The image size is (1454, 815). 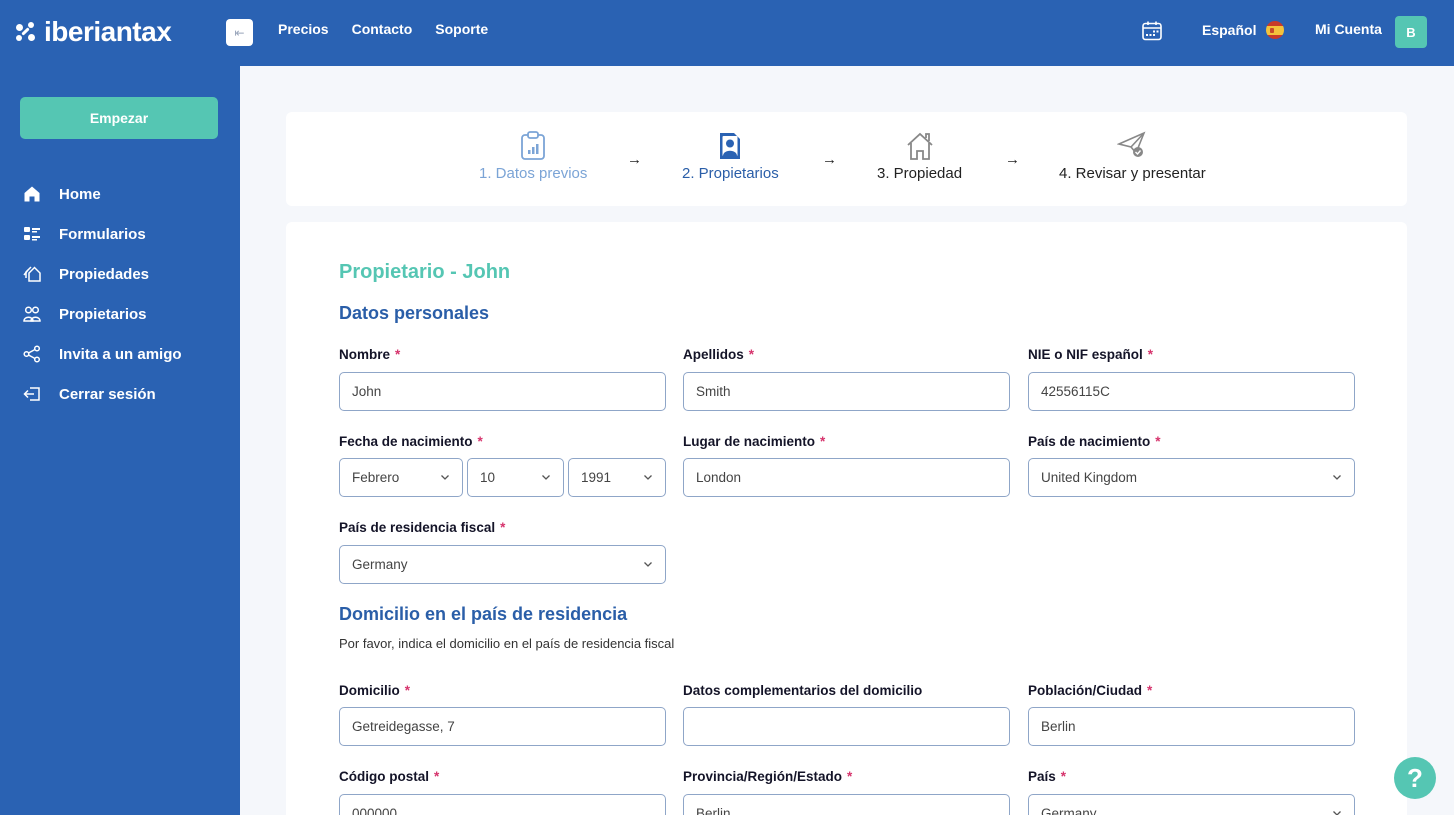 I want to click on pais-residencia-select: Germany, so click(x=502, y=564).